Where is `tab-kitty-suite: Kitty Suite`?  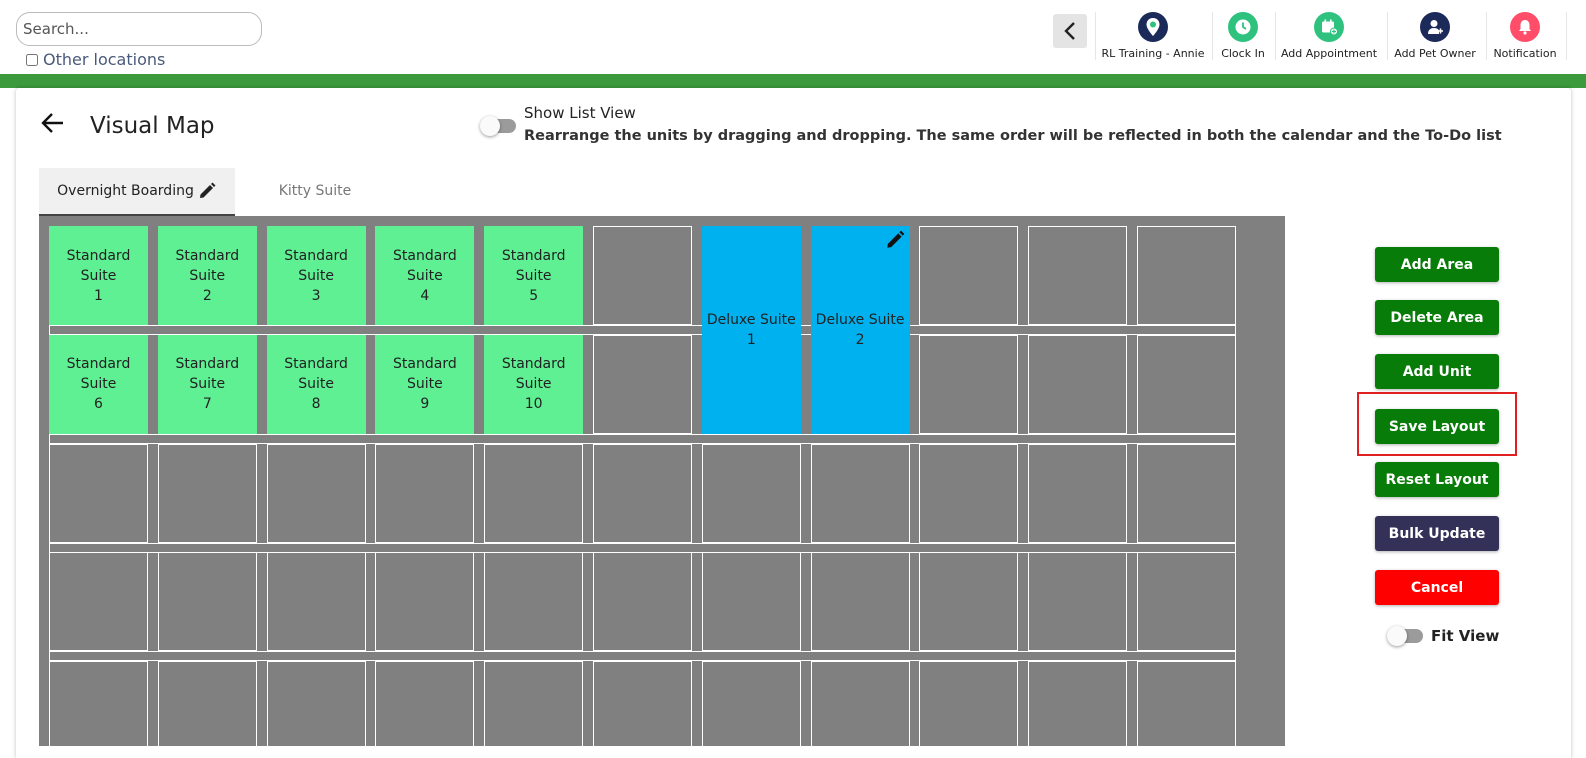 tab-kitty-suite: Kitty Suite is located at coordinates (315, 191).